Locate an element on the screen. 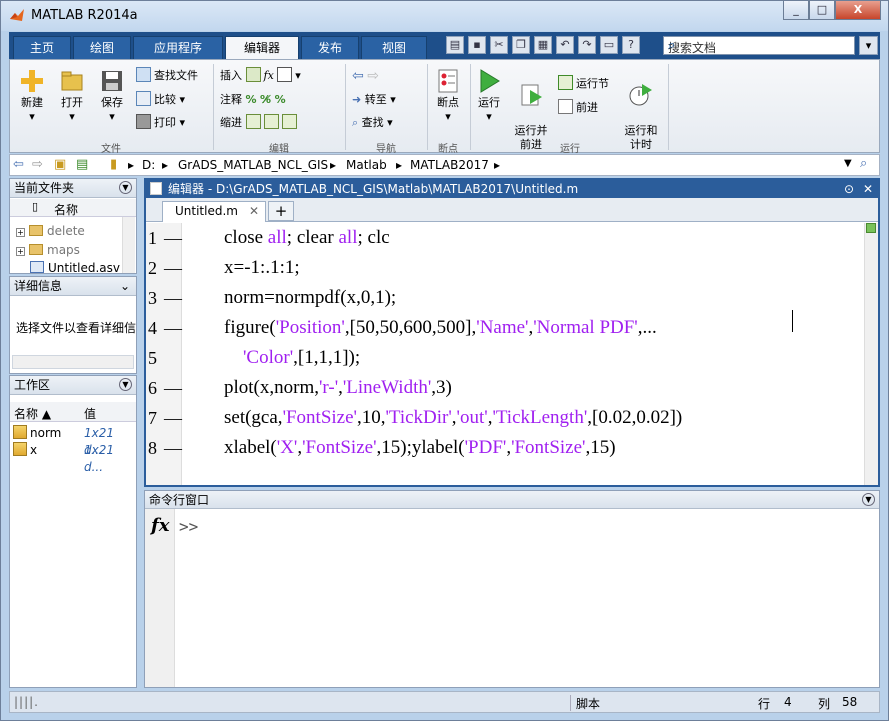  smart-indent-icon is located at coordinates (253, 121).